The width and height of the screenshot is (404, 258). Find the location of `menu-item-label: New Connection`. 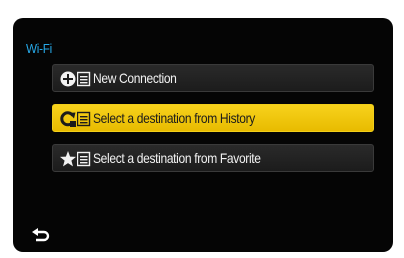

menu-item-label: New Connection is located at coordinates (135, 78).